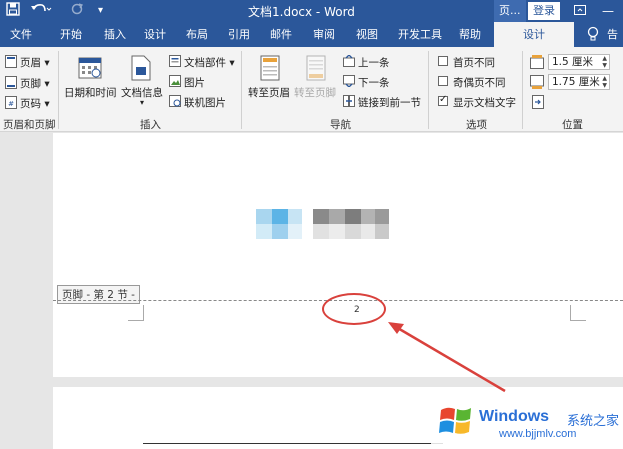 This screenshot has height=449, width=623. Describe the element at coordinates (593, 34) in the screenshot. I see `lightbulb-icon` at that location.